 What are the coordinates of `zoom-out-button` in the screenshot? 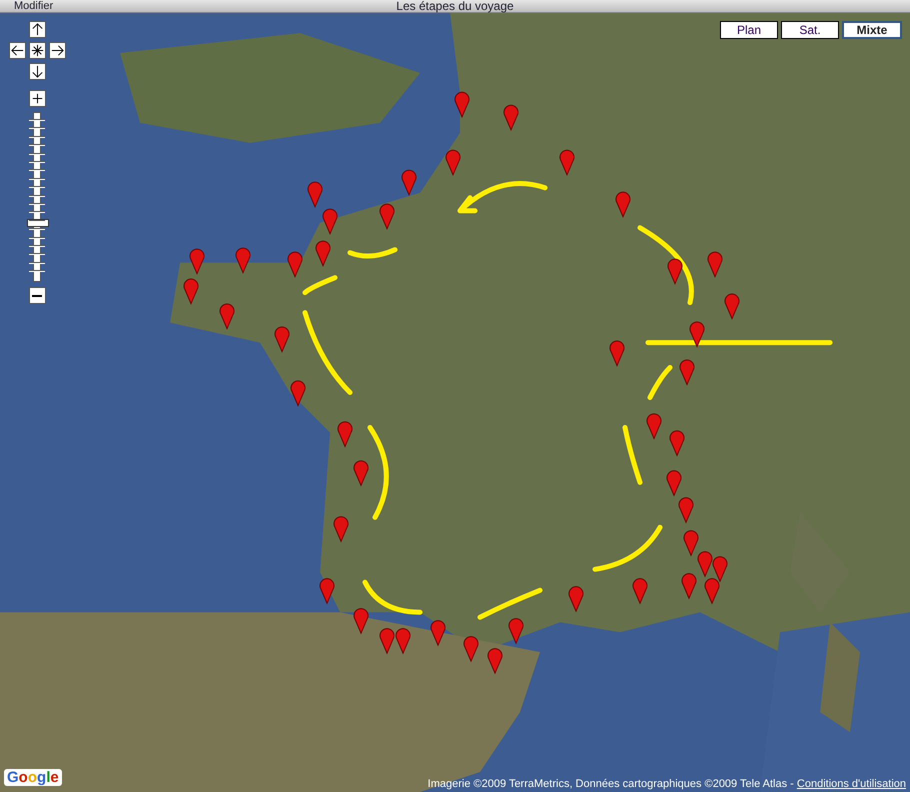 It's located at (37, 295).